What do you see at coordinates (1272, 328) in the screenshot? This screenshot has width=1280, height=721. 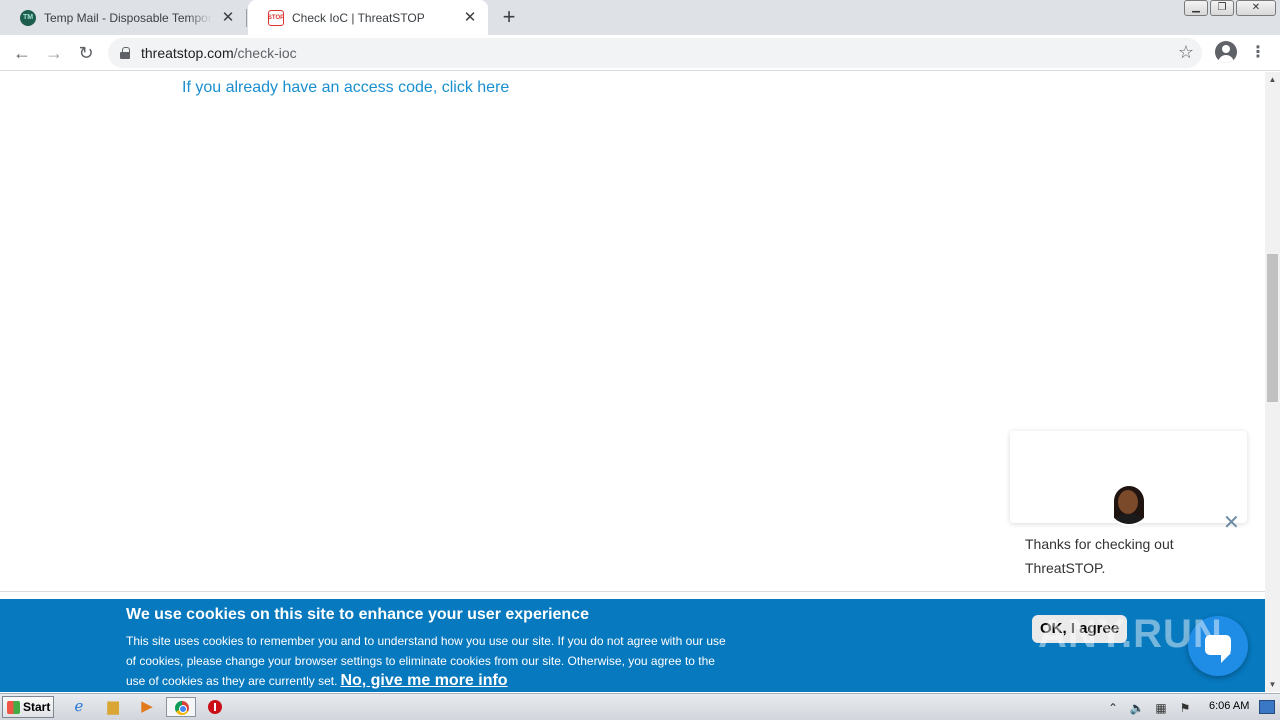 I see `scroll-thumb` at bounding box center [1272, 328].